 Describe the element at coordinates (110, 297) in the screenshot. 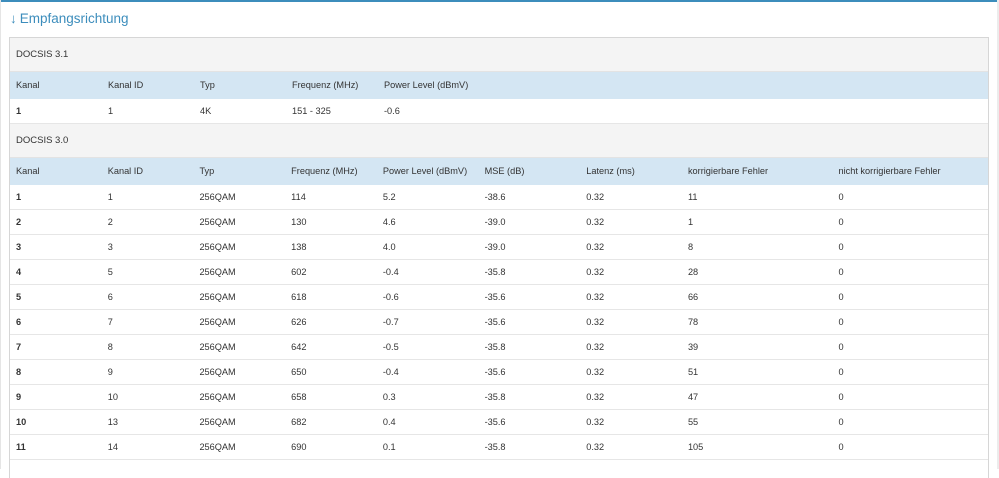

I see `table-cell: 6` at that location.